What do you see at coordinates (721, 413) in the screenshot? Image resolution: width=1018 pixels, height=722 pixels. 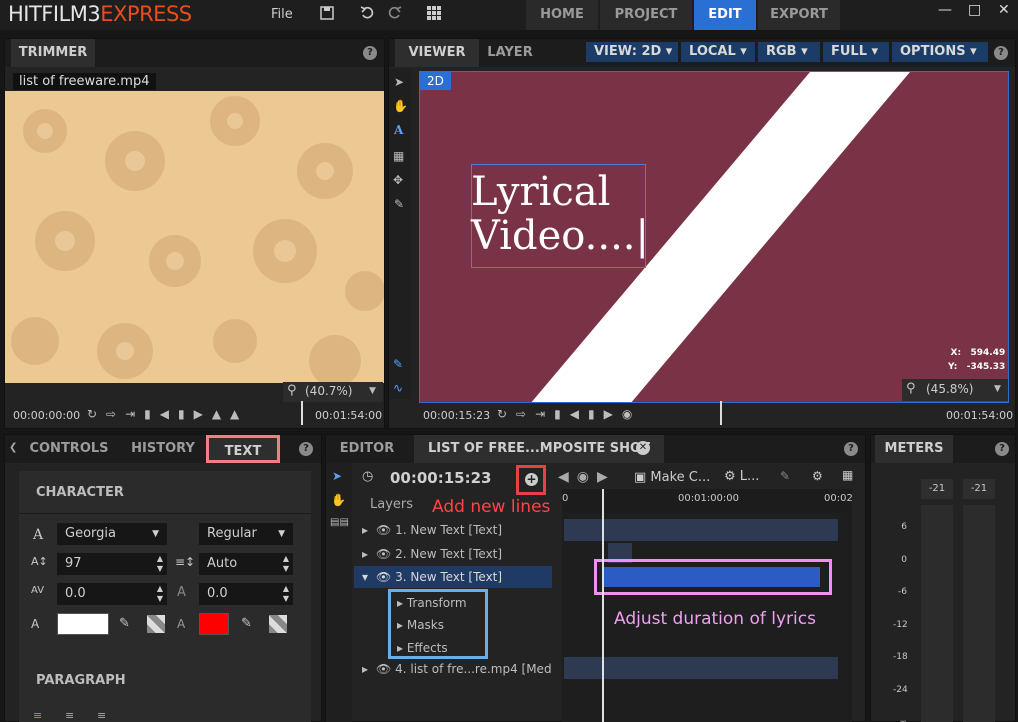 I see `viewer-playhead` at bounding box center [721, 413].